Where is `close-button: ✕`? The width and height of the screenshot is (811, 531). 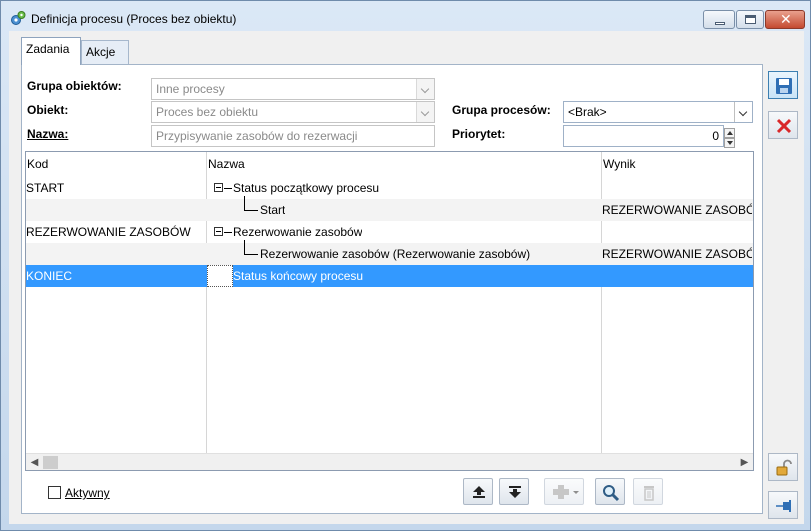
close-button: ✕ is located at coordinates (785, 19).